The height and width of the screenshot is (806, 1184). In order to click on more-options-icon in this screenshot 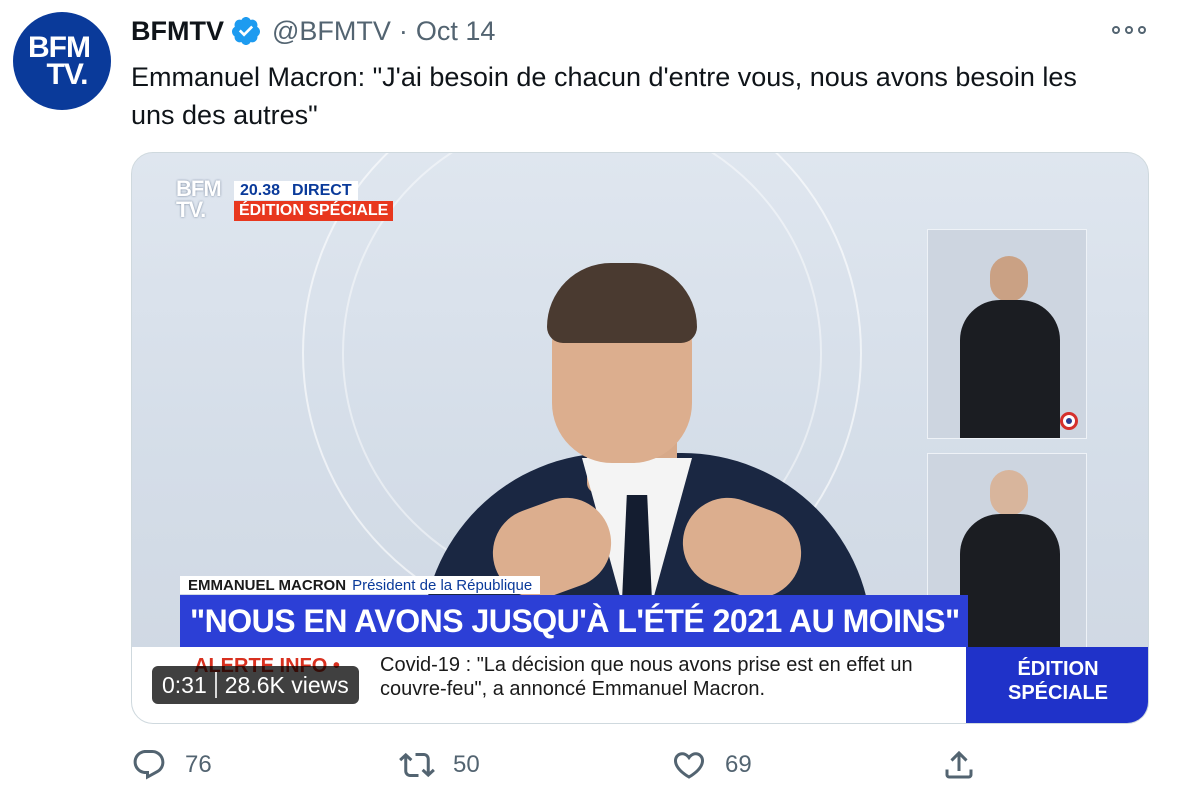, I will do `click(1129, 30)`.